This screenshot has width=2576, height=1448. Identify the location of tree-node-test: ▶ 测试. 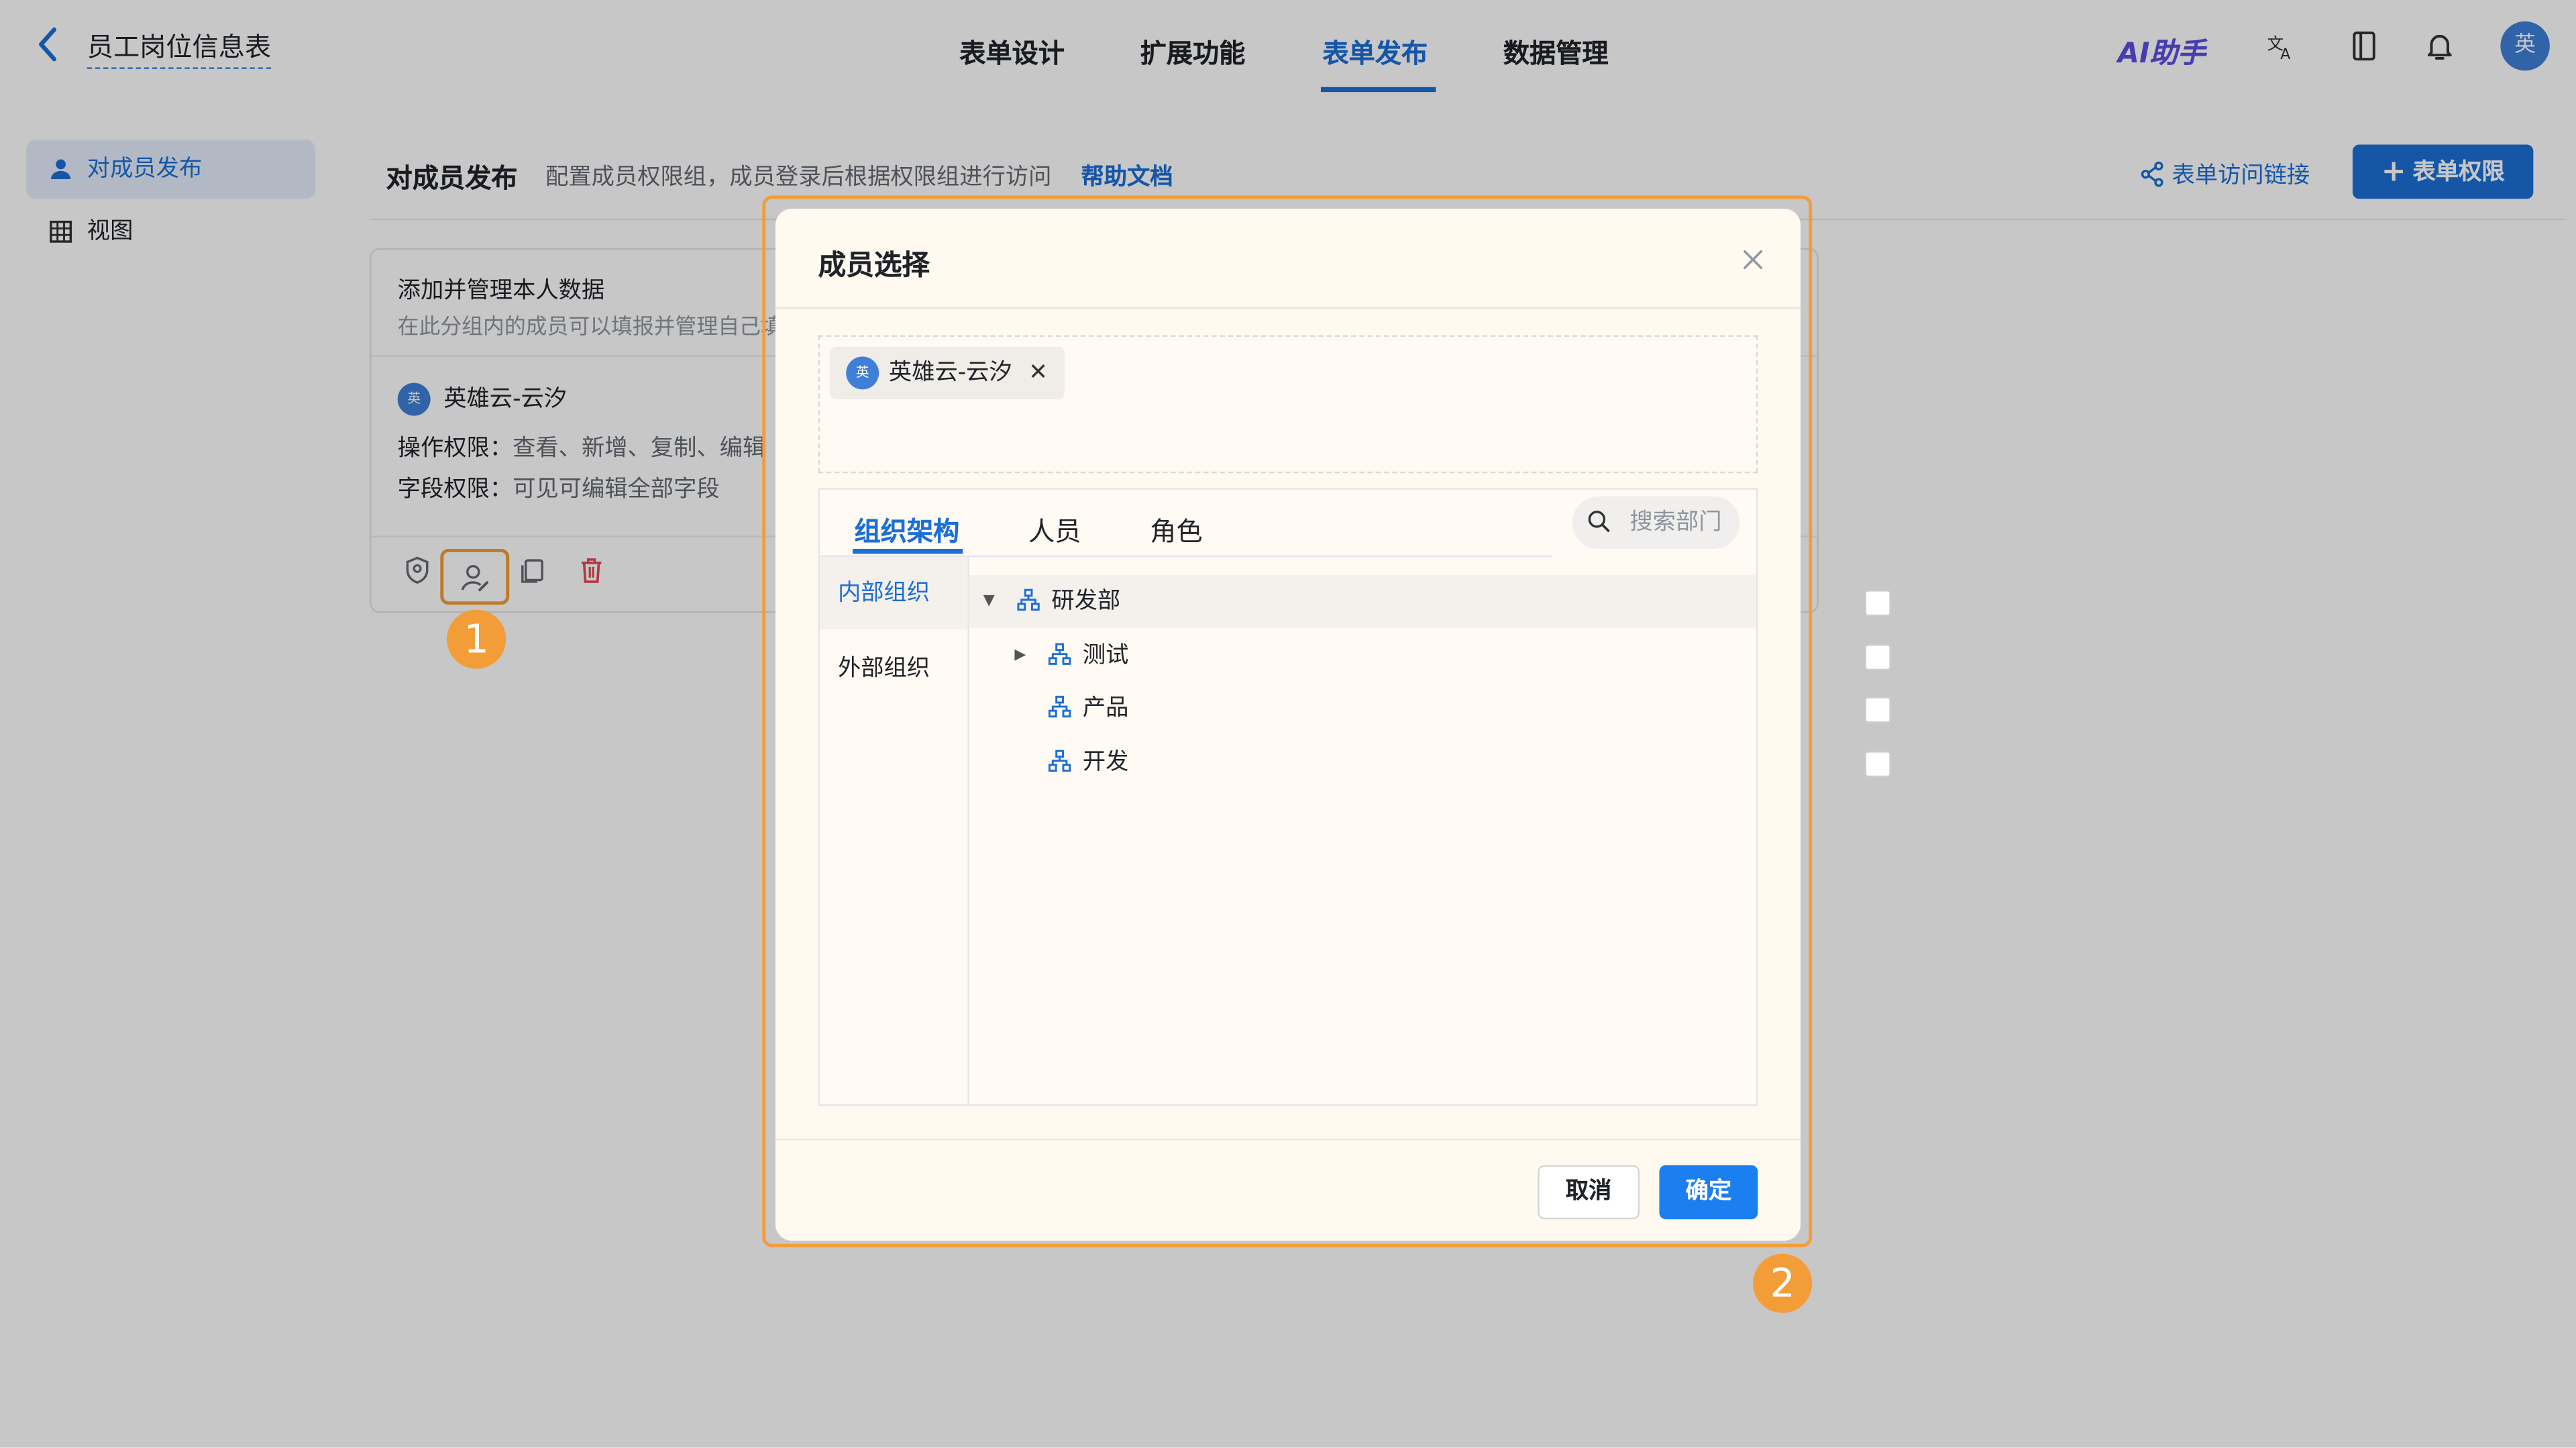
(1430, 655).